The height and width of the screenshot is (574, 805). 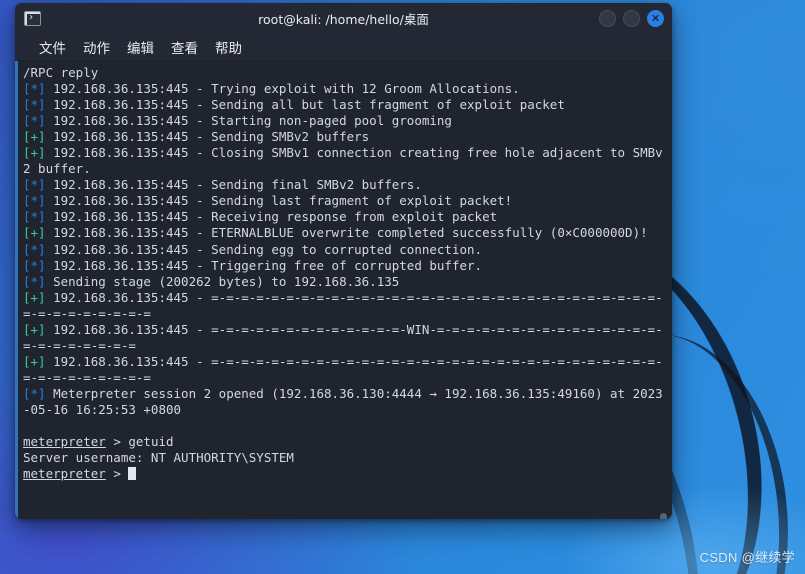 I want to click on close-icon: ✕, so click(x=655, y=18).